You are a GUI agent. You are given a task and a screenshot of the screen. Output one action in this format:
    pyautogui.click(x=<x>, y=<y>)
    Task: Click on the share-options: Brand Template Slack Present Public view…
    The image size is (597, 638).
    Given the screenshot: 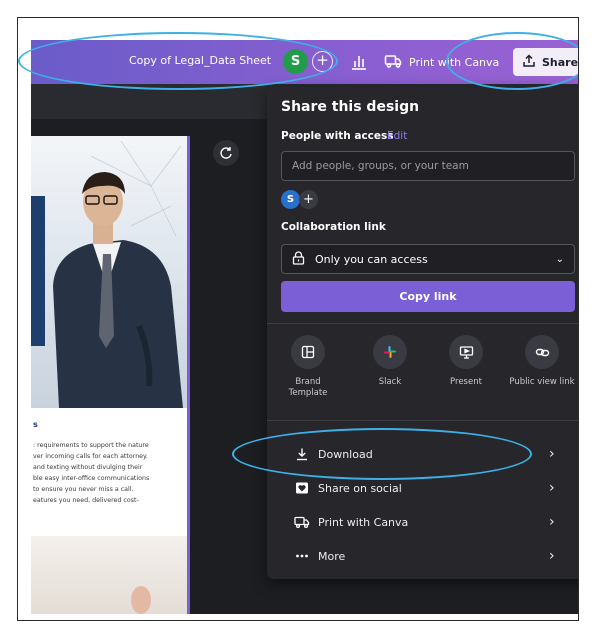 What is the action you would take?
    pyautogui.click(x=422, y=370)
    